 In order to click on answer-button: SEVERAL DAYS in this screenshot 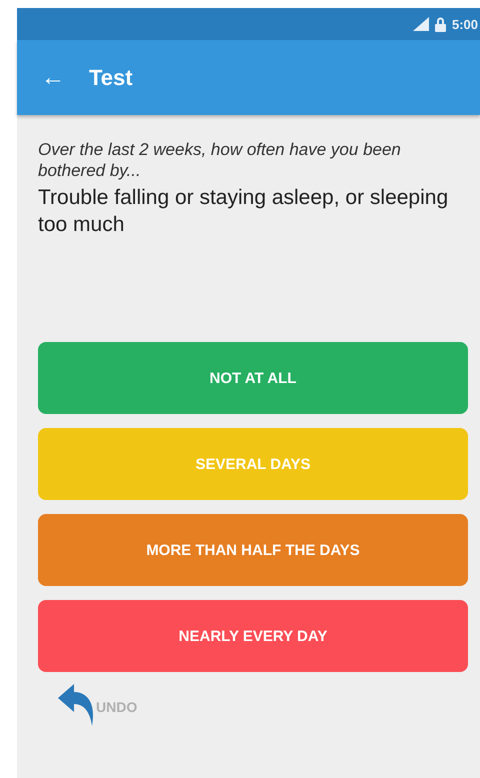, I will do `click(253, 464)`.